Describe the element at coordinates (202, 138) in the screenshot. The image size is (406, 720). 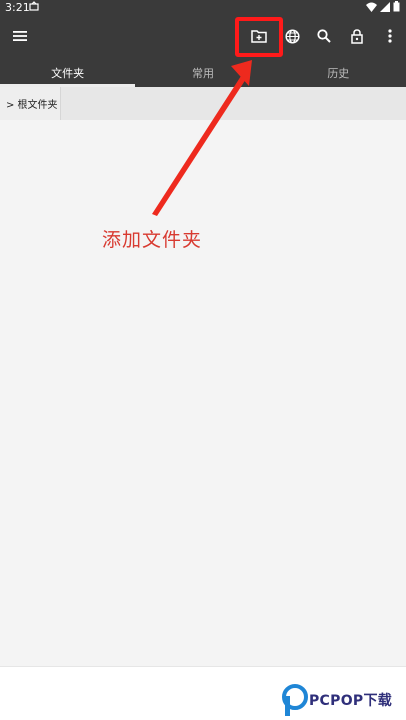
I see `annotation-arrow` at that location.